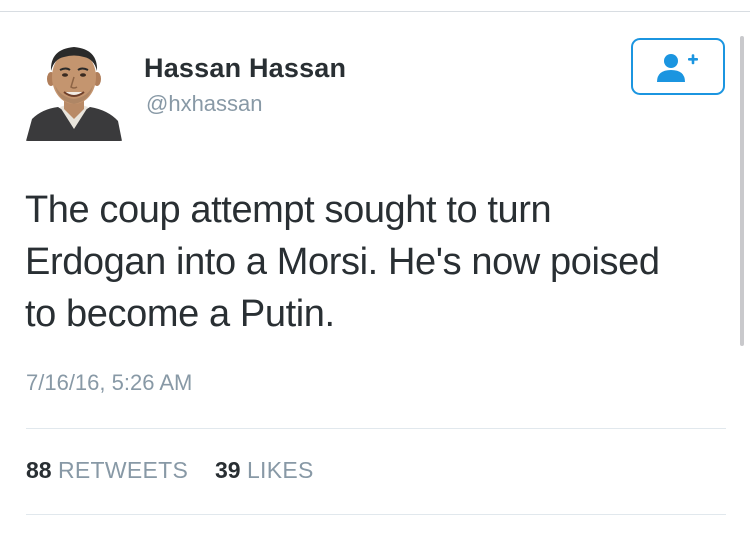  I want to click on tweet-timestamp: 7/16/16, 5:26 AM, so click(109, 383).